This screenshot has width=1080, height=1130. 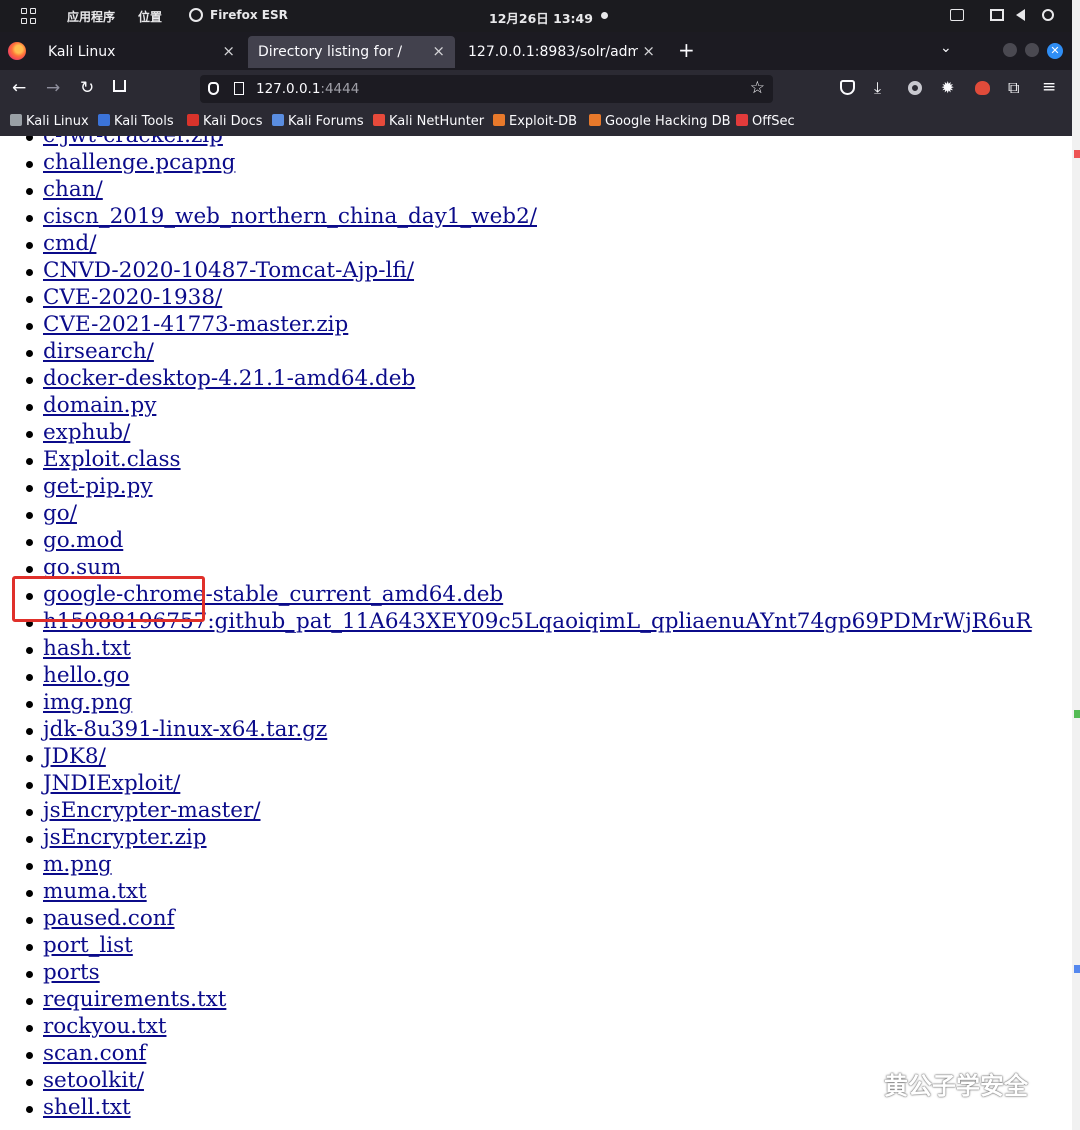 I want to click on bookmark-kali-nethunter: Kali NetHunter, so click(x=428, y=121).